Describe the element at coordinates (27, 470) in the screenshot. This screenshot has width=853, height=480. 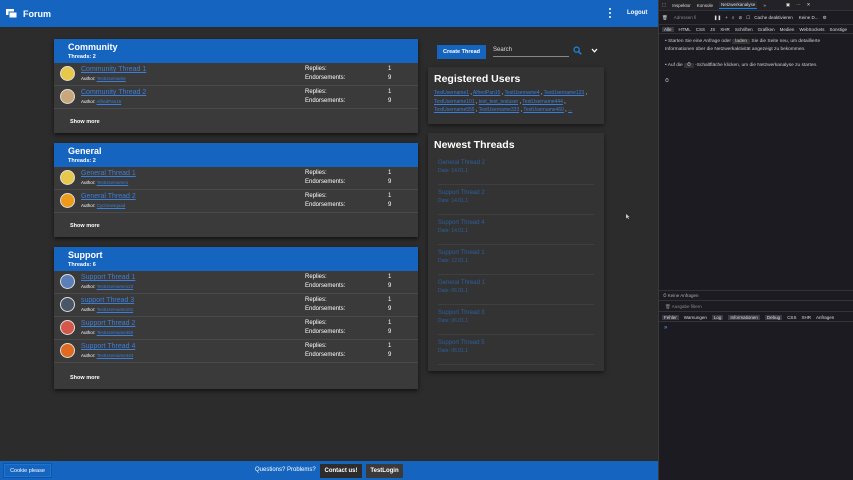
I see `cookie-button: Cookie please` at that location.